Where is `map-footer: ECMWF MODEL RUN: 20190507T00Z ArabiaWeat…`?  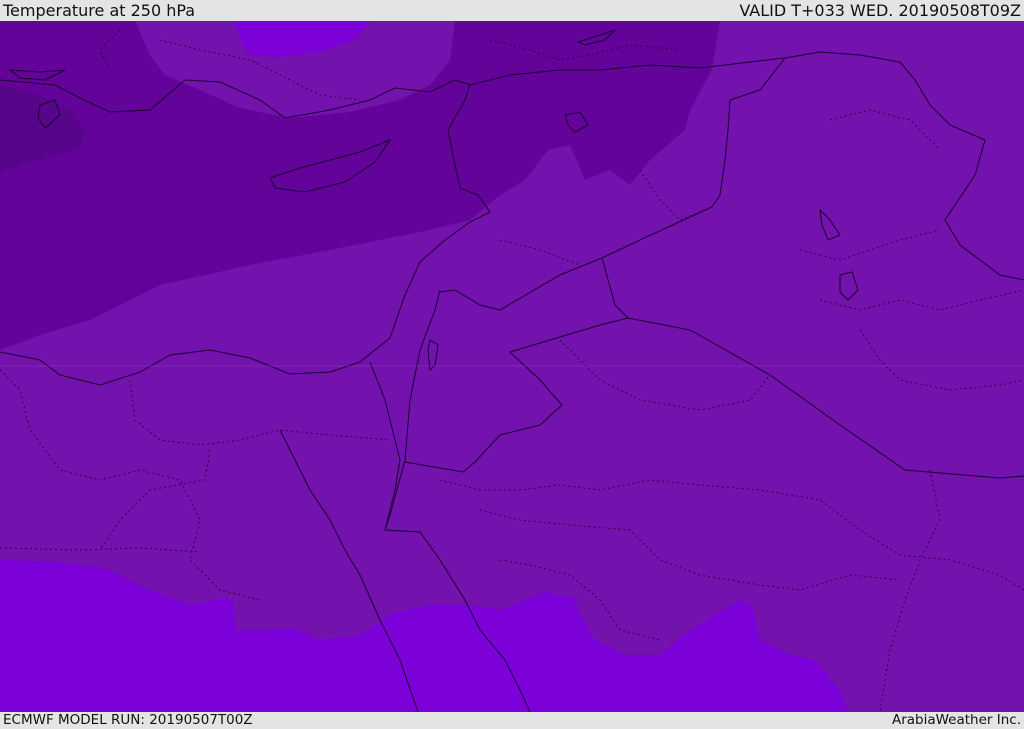
map-footer: ECMWF MODEL RUN: 20190507T00Z ArabiaWeat… is located at coordinates (512, 720).